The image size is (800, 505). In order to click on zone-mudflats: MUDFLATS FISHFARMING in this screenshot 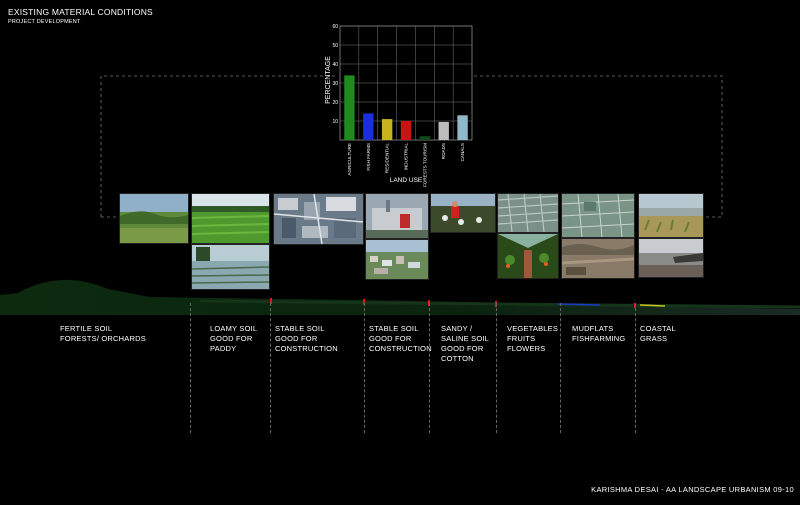, I will do `click(599, 333)`.